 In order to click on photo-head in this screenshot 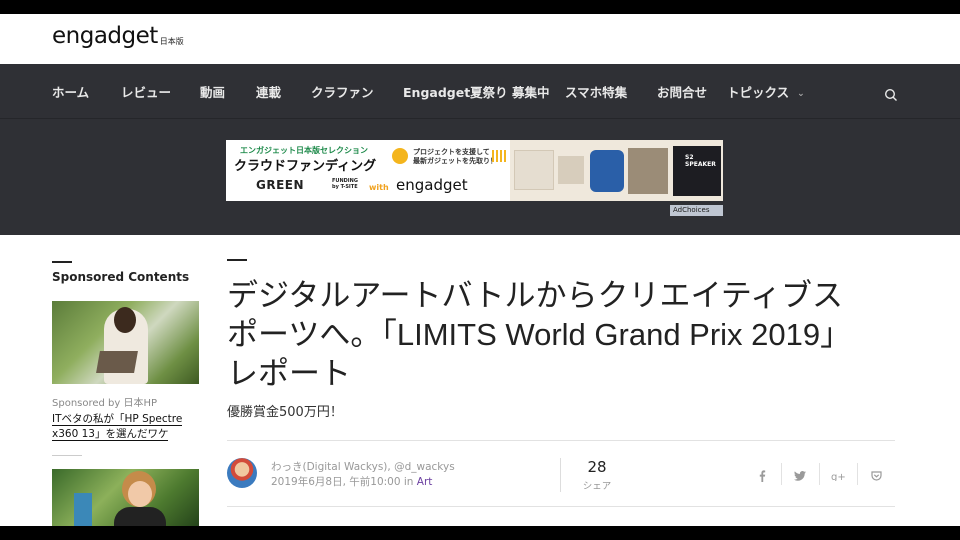, I will do `click(125, 320)`.